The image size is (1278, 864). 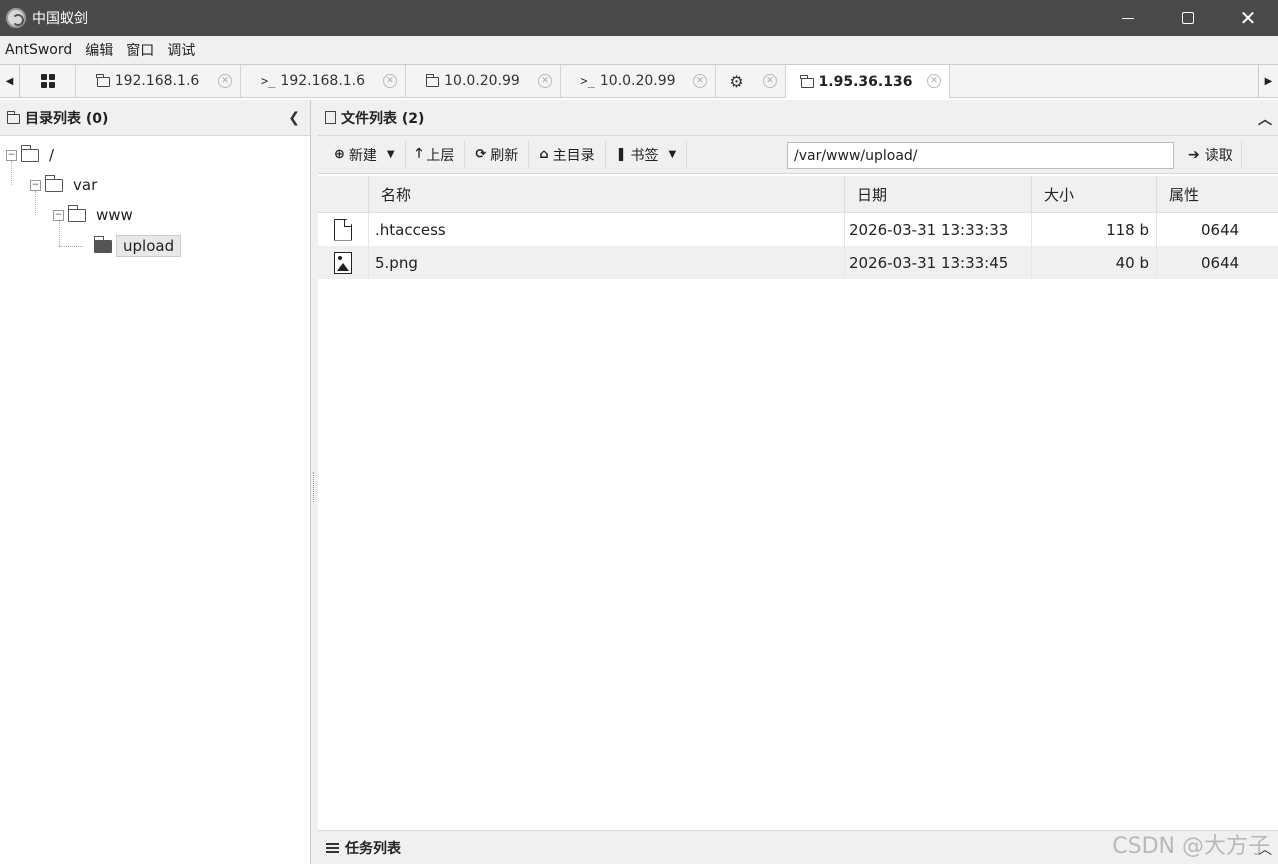 I want to click on file-row: .htaccess 2026-03-31 13:33:33 118 b 0644, so click(x=798, y=229).